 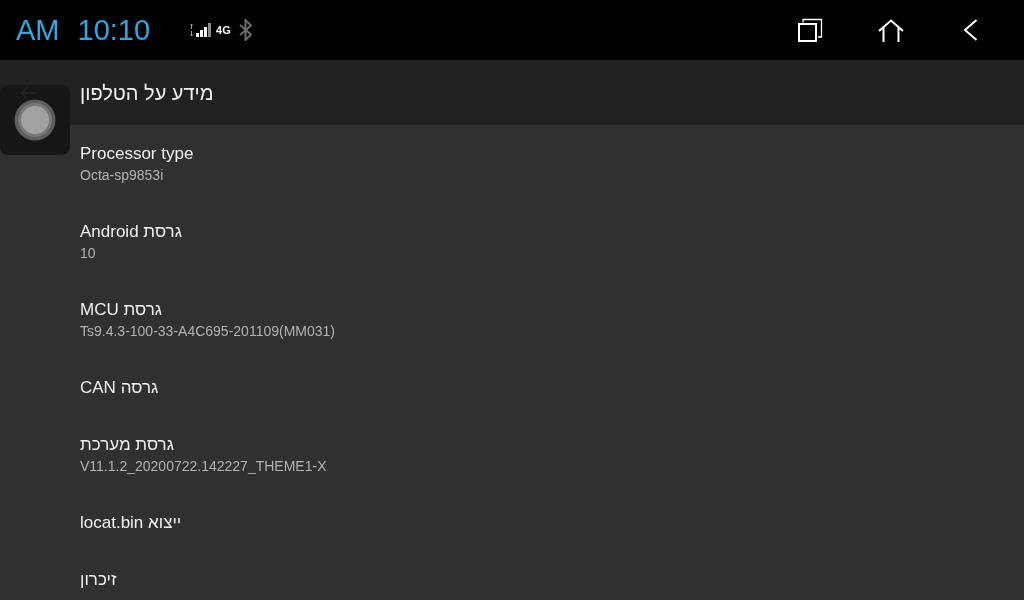 I want to click on preference-summary: 10, so click(x=88, y=253).